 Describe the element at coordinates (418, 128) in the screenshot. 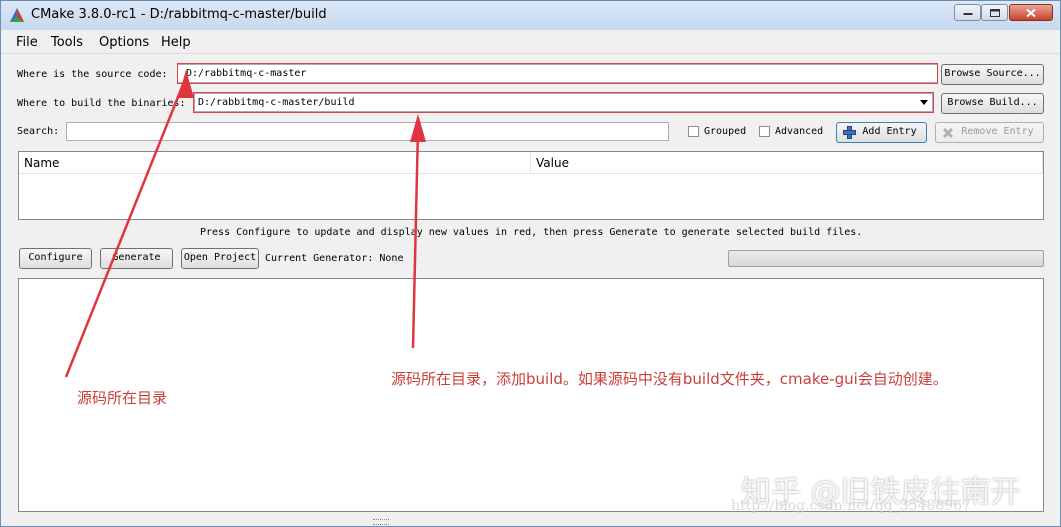

I see `build-arrow-head` at that location.